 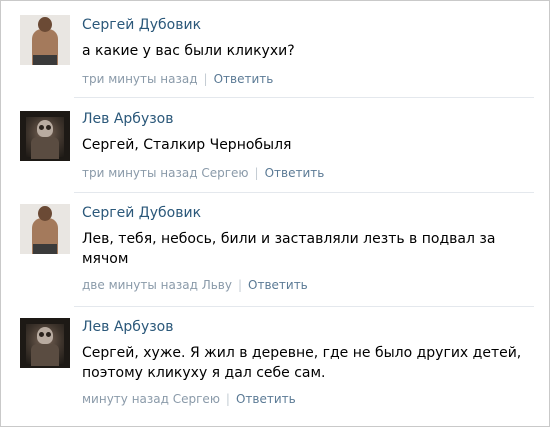 I want to click on comment-time: три минуты назад, so click(x=140, y=79).